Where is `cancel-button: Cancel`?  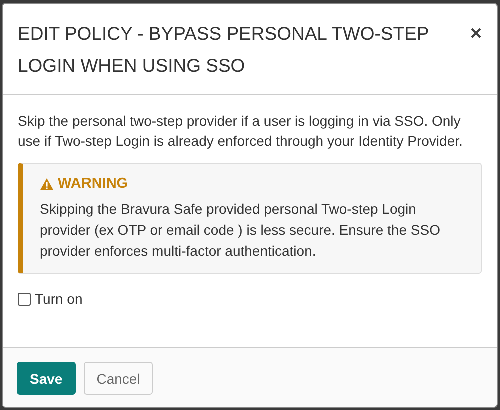
cancel-button: Cancel is located at coordinates (119, 378).